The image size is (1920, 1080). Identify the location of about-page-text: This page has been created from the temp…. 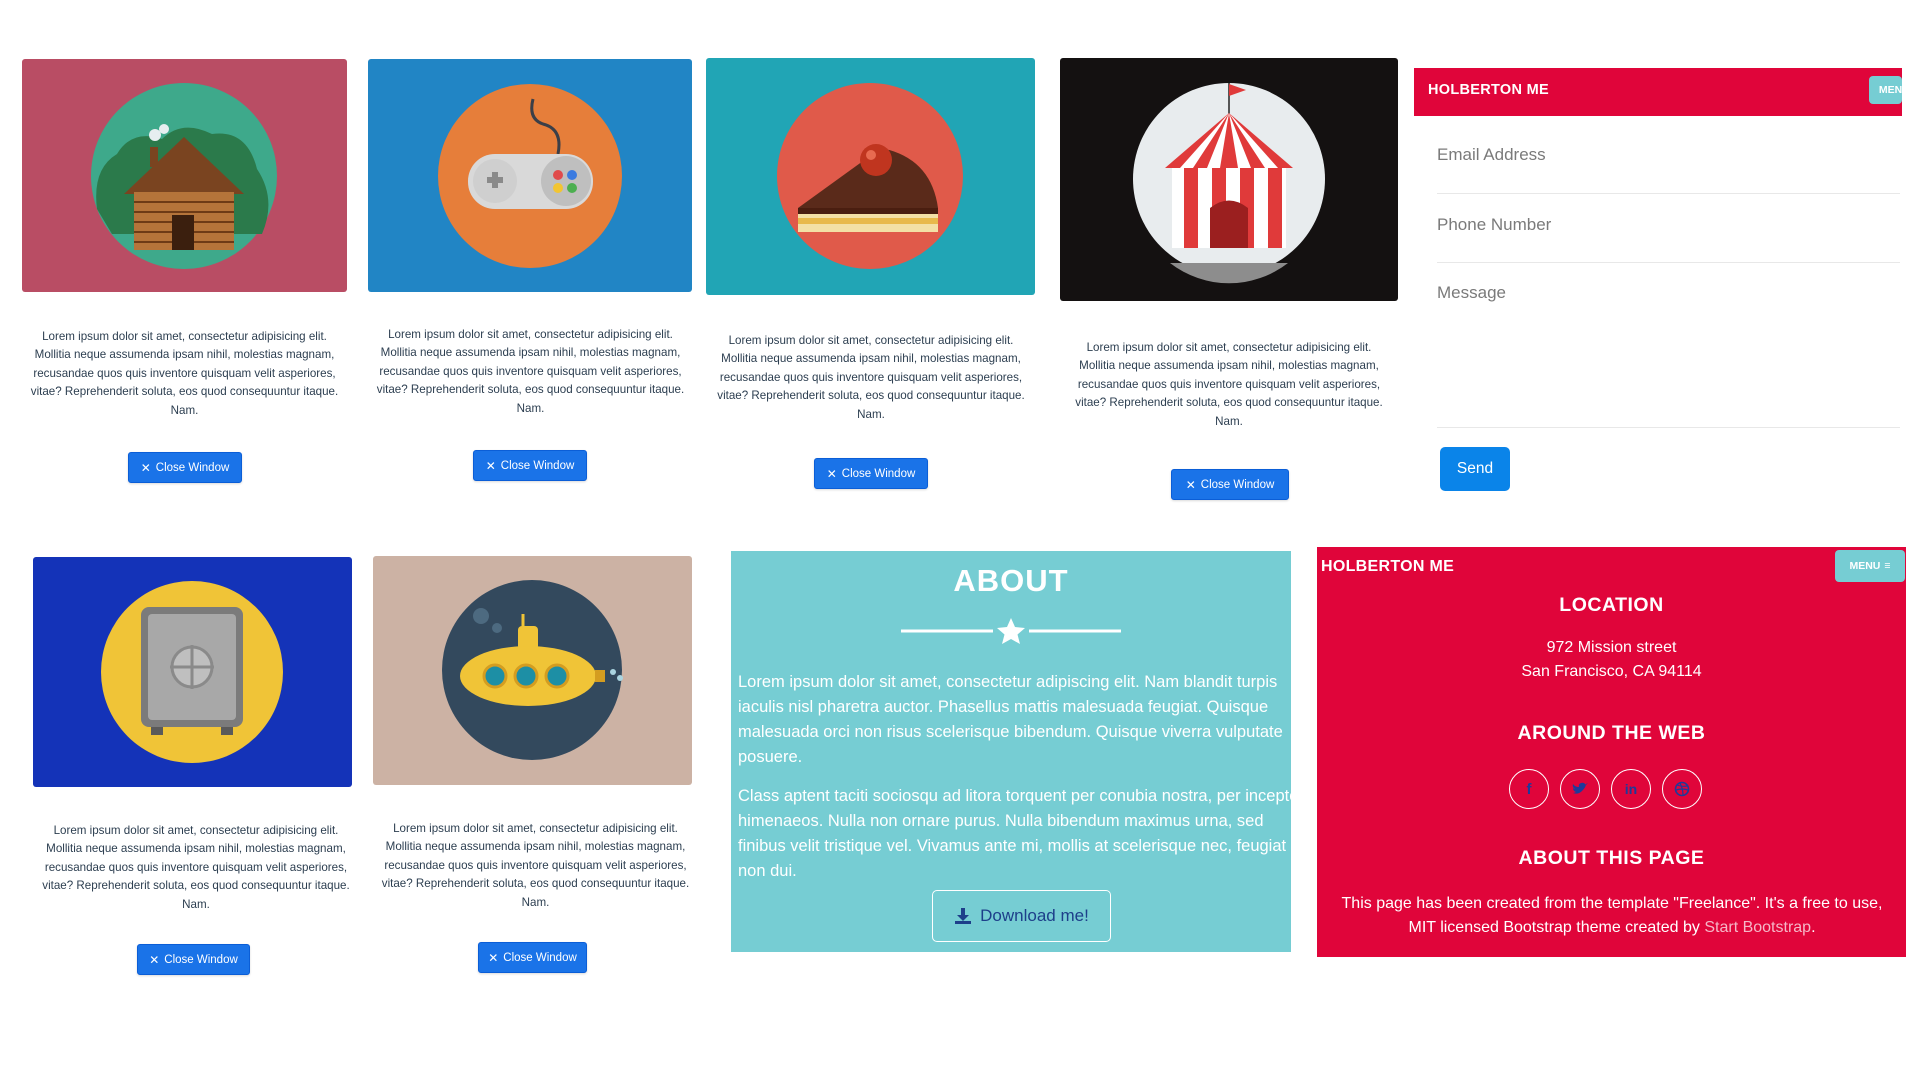
(1612, 915).